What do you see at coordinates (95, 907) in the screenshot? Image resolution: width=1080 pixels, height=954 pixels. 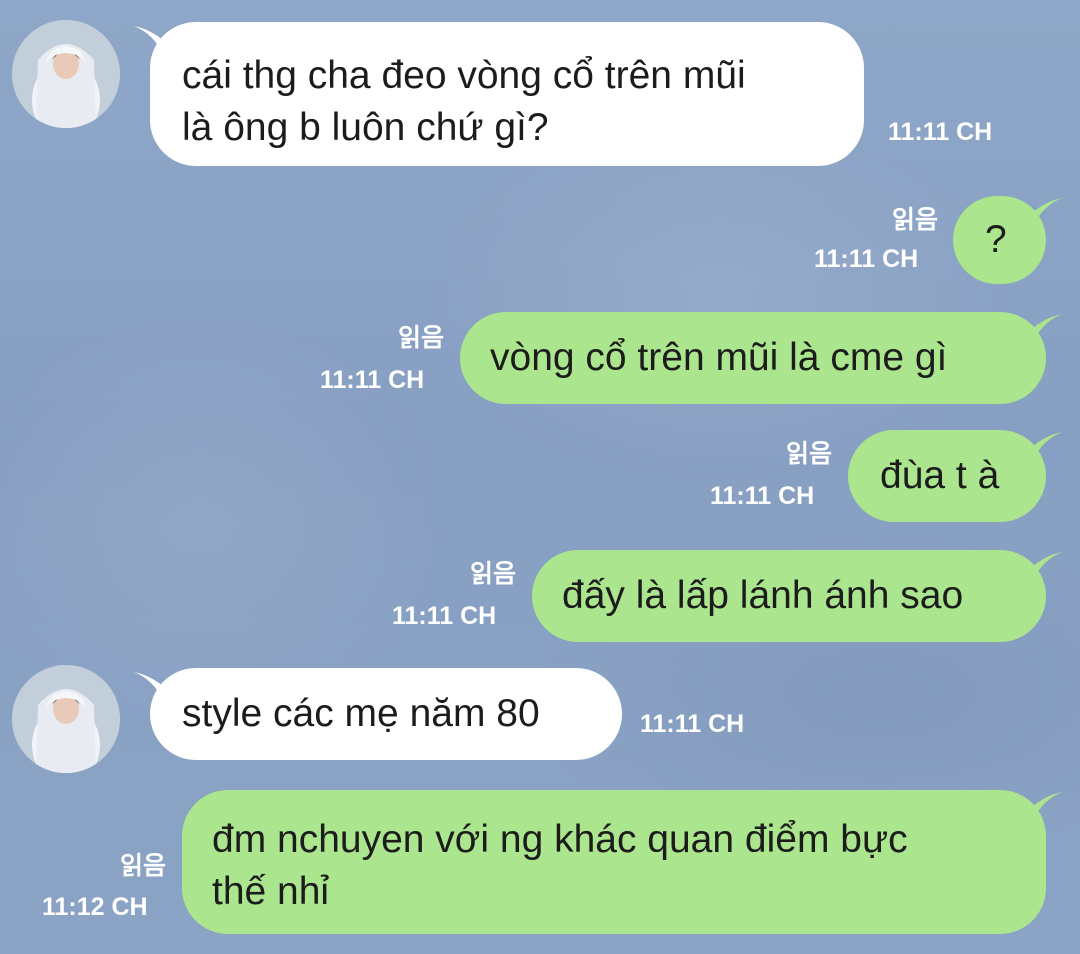 I see `message-time: 11:12 CH` at bounding box center [95, 907].